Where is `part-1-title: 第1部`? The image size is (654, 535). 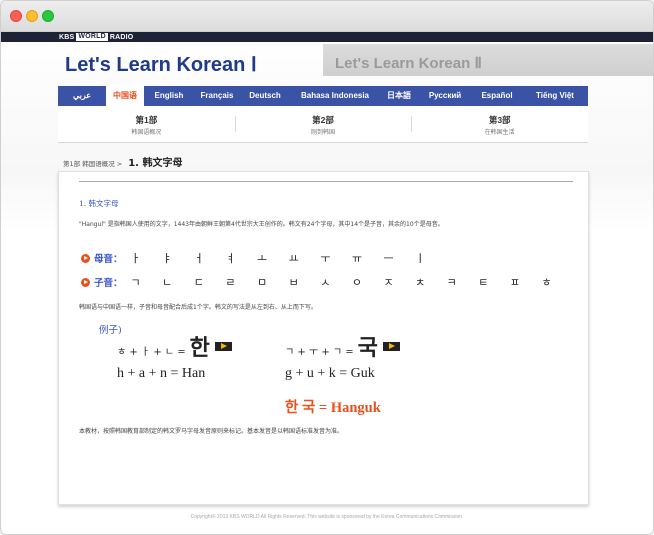
part-1-title: 第1部 is located at coordinates (146, 120).